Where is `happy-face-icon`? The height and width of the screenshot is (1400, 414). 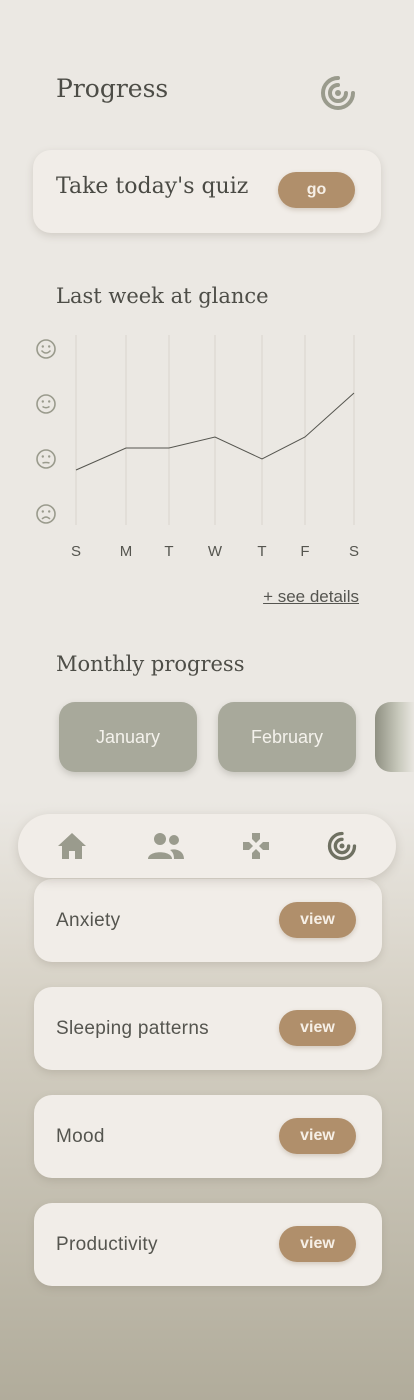
happy-face-icon is located at coordinates (46, 349).